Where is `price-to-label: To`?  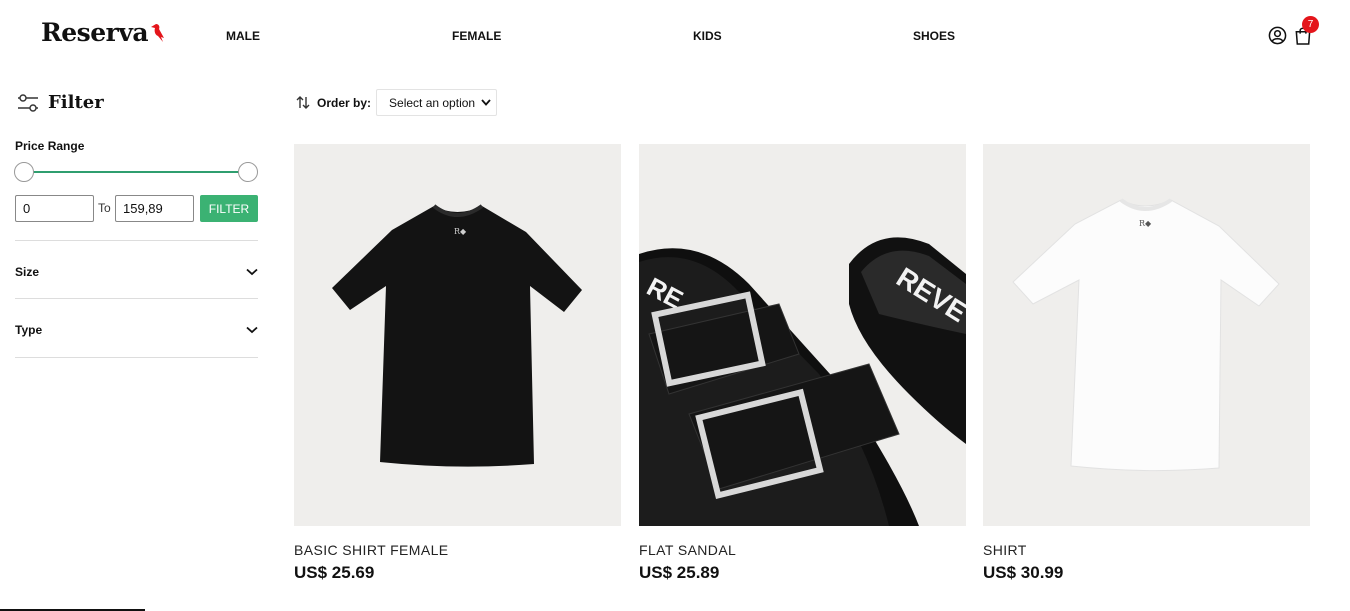
price-to-label: To is located at coordinates (104, 208).